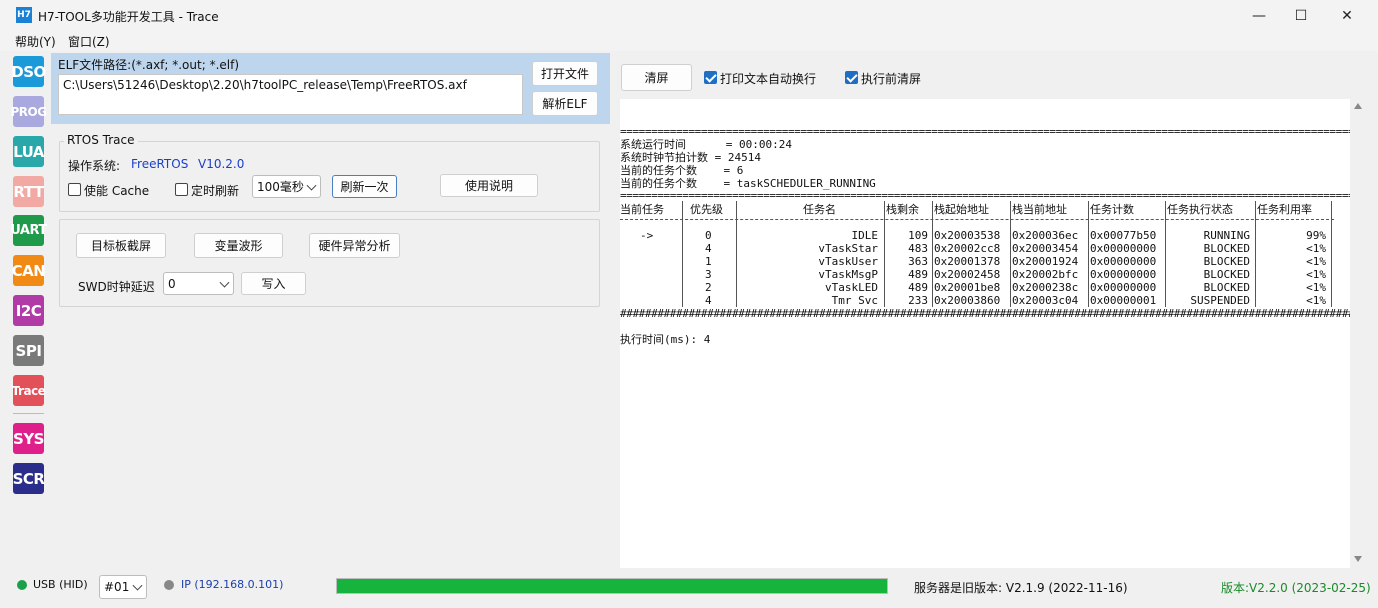  I want to click on parse-elf-button: 解析ELF, so click(565, 103).